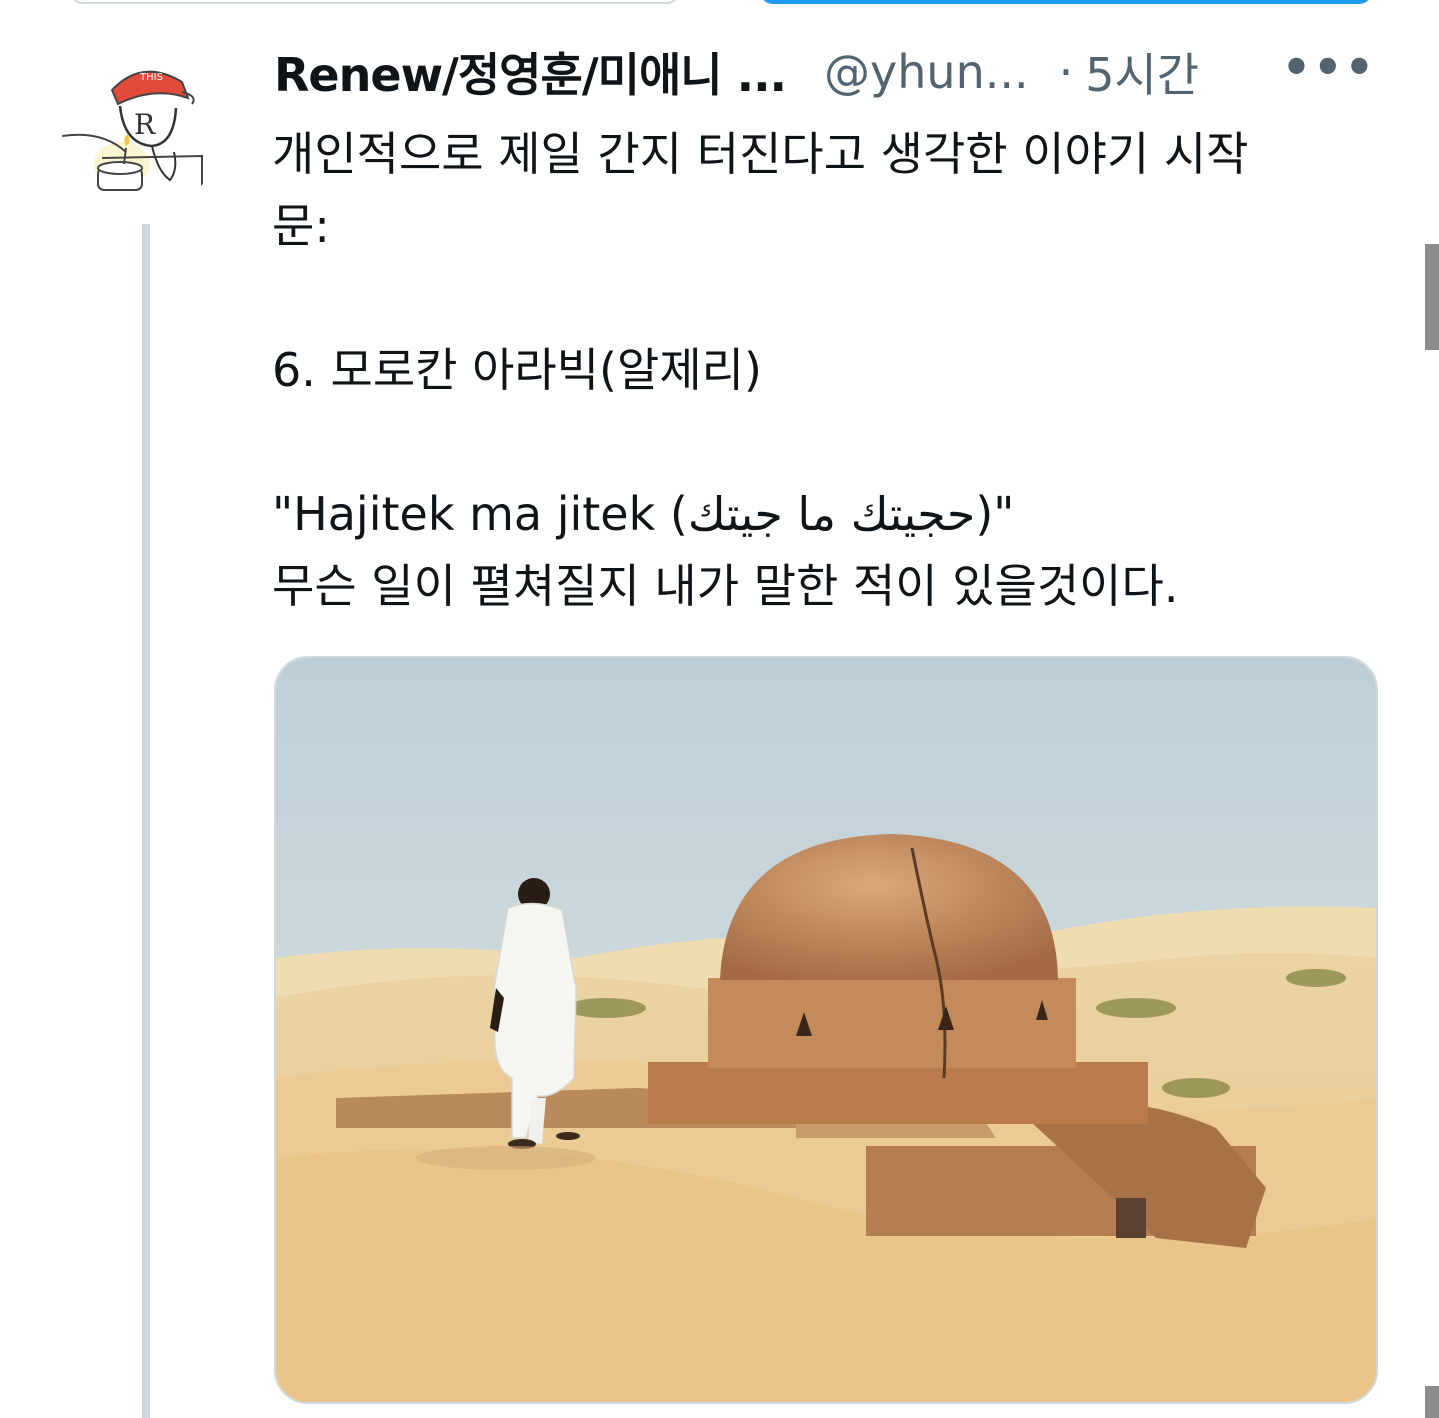 The image size is (1439, 1418). What do you see at coordinates (375, 2) in the screenshot?
I see `top-tab-left` at bounding box center [375, 2].